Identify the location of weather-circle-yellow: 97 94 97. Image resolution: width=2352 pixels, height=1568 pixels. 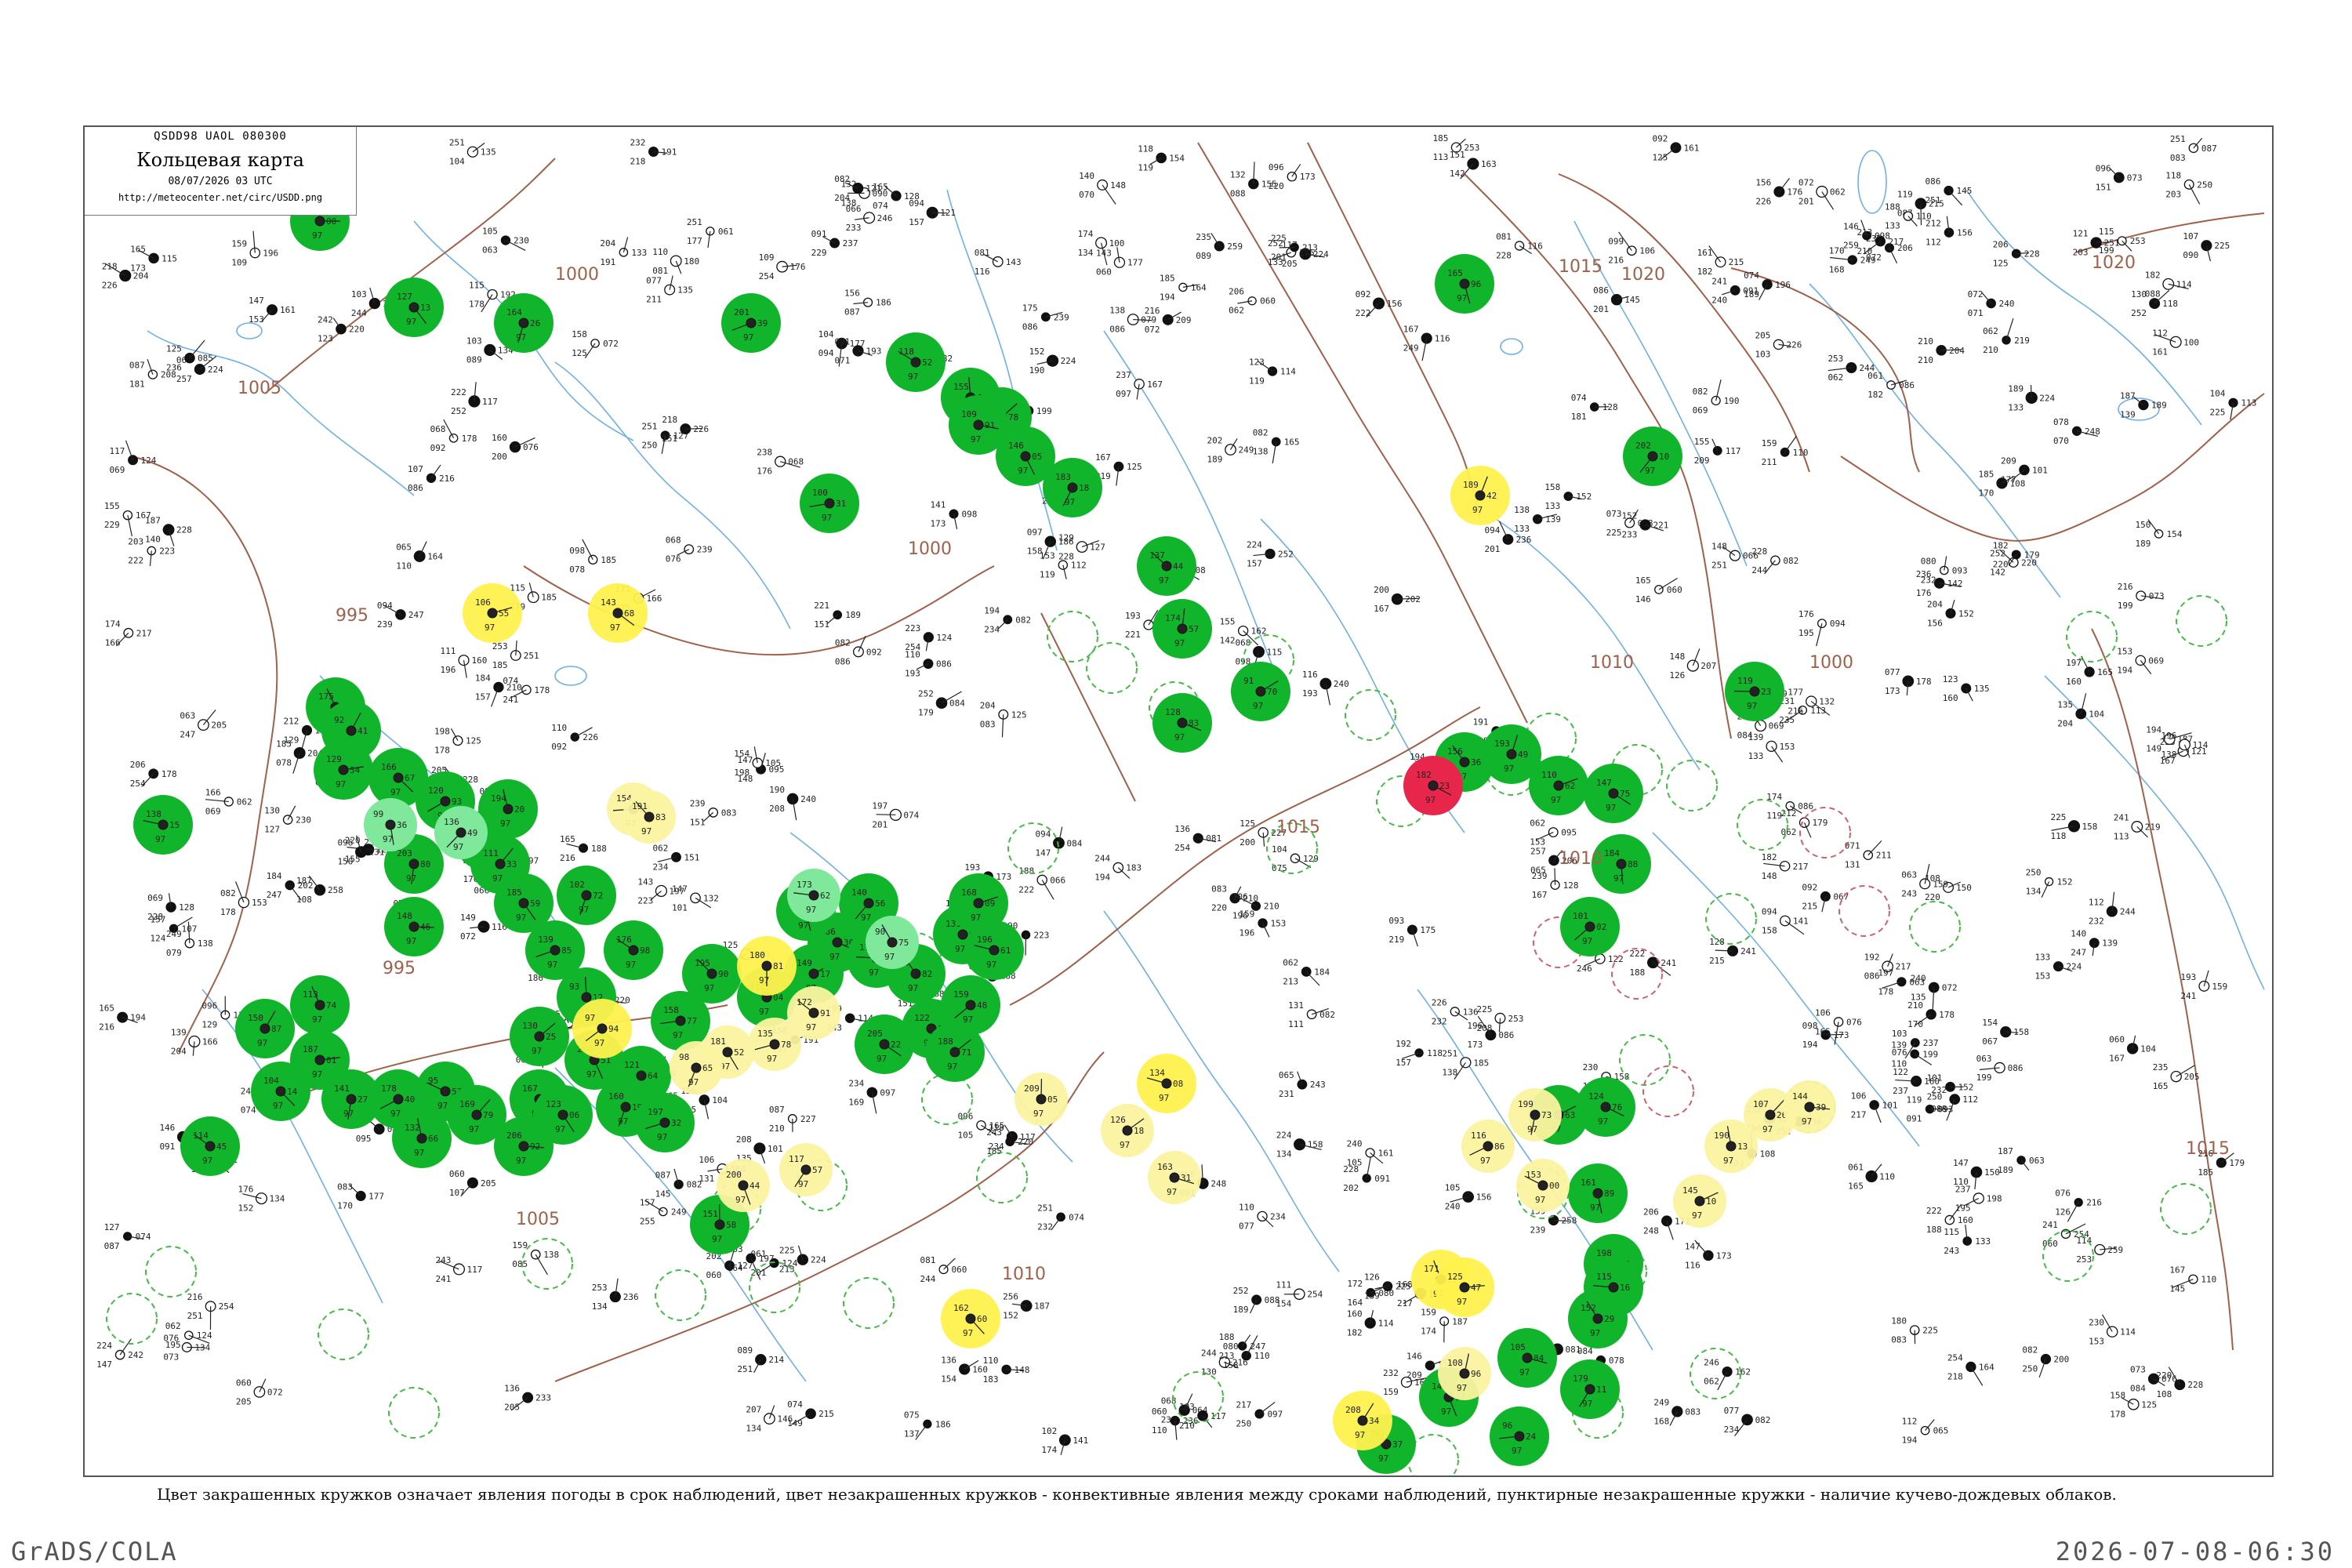
(602, 1028).